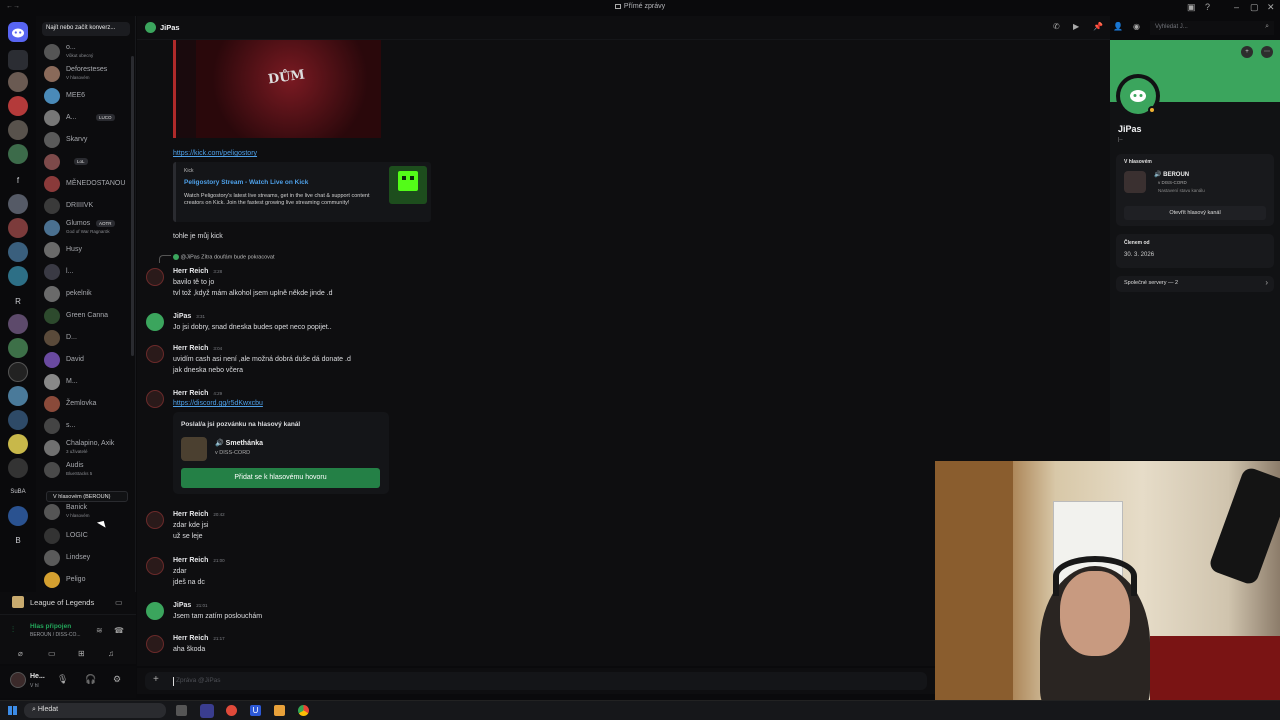 The height and width of the screenshot is (720, 1280). I want to click on message-author: Herr Reich 3:04, so click(197, 348).